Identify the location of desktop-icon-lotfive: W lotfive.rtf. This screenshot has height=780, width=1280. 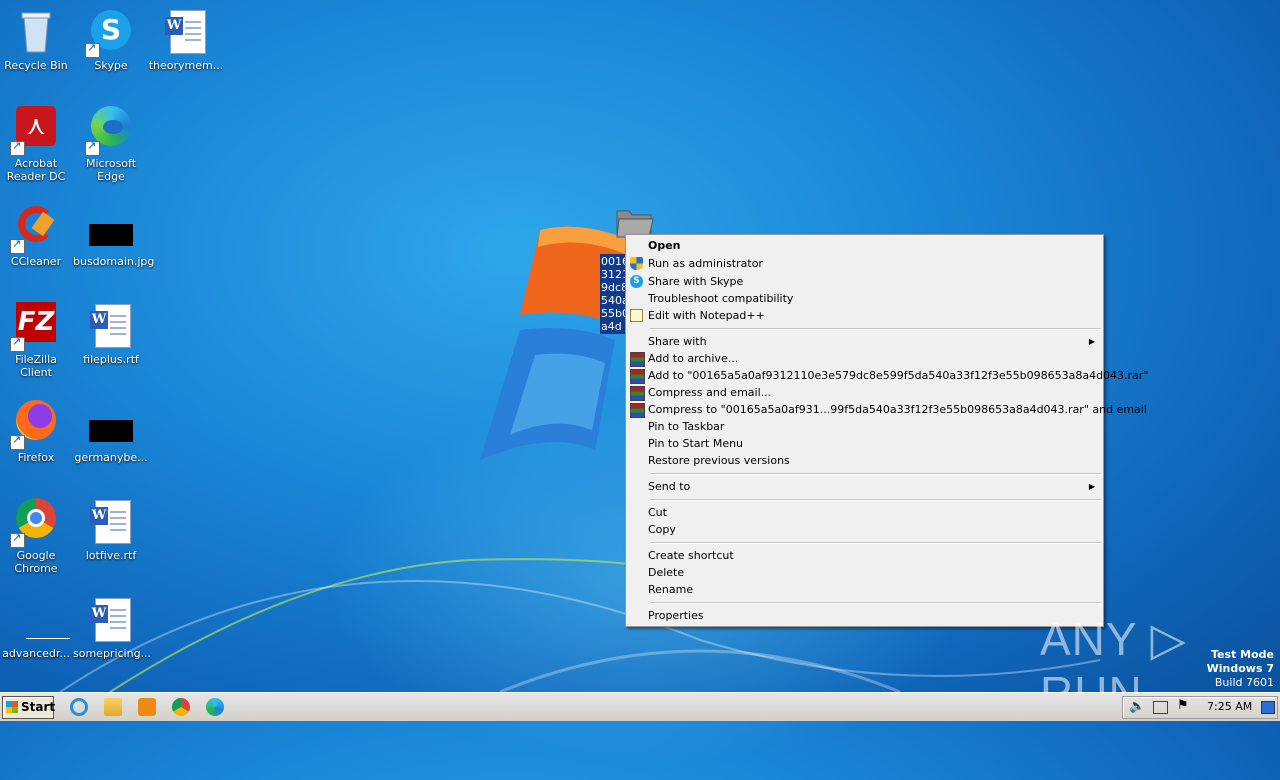
(111, 530).